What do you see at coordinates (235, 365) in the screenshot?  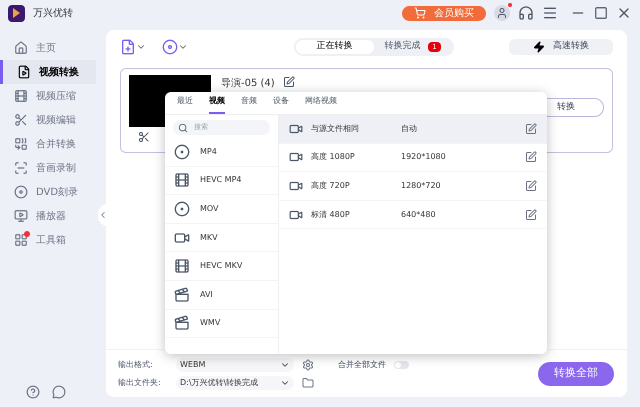 I see `format-dropdown: WEBM` at bounding box center [235, 365].